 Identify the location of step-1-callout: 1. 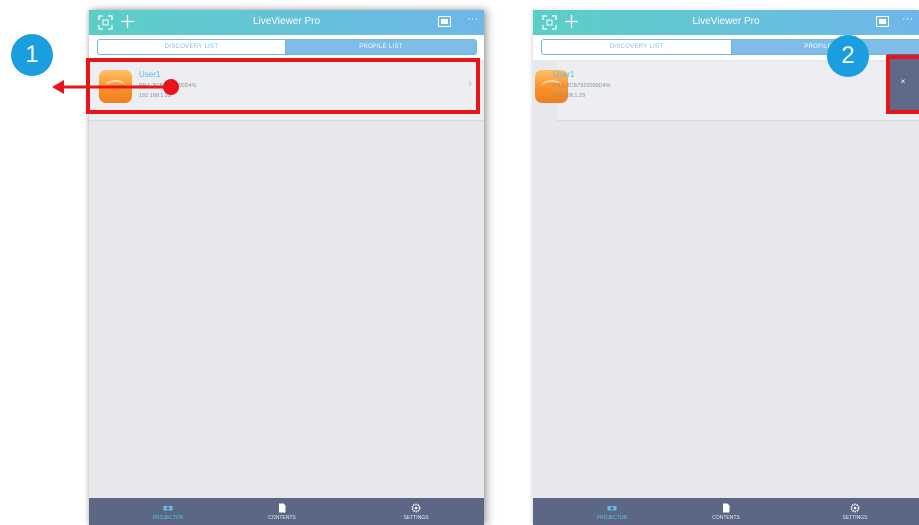
(32, 55).